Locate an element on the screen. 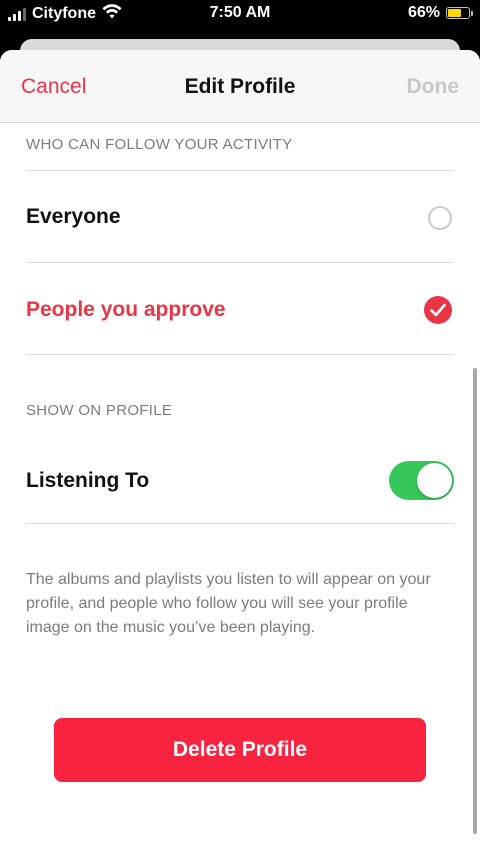  delete-profile-button: Delete Profile is located at coordinates (240, 750).